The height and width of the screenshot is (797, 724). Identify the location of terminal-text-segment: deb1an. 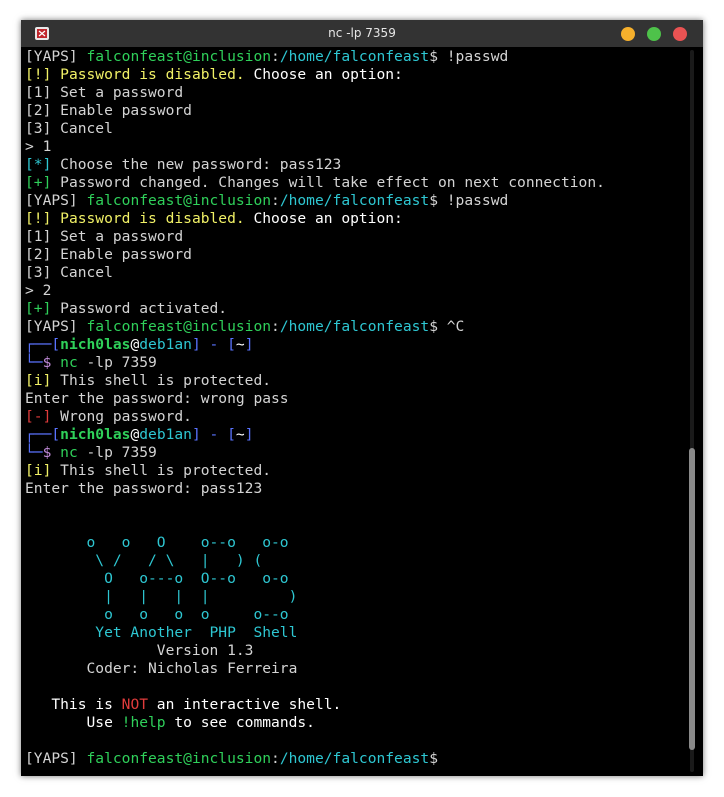
(165, 434).